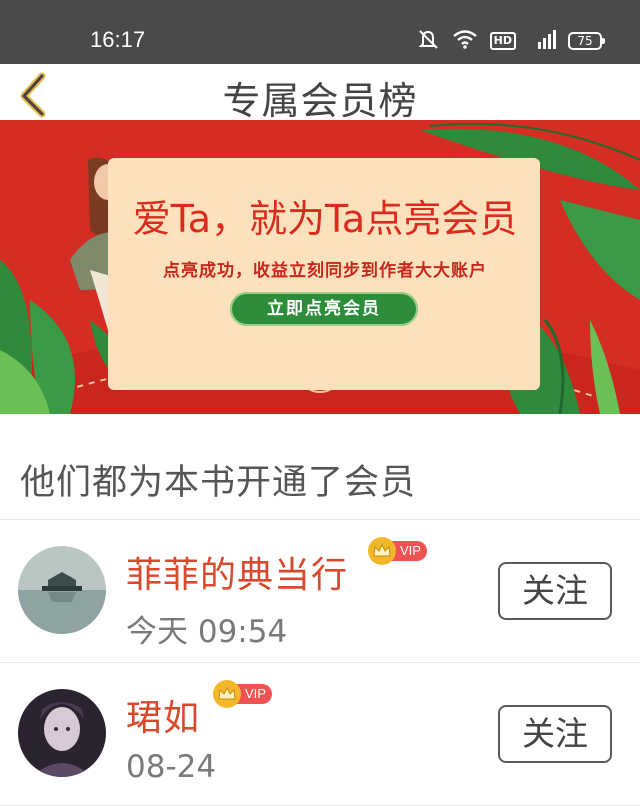 This screenshot has width=640, height=806. I want to click on section-header: 他们都为本书开通了会员, so click(320, 467).